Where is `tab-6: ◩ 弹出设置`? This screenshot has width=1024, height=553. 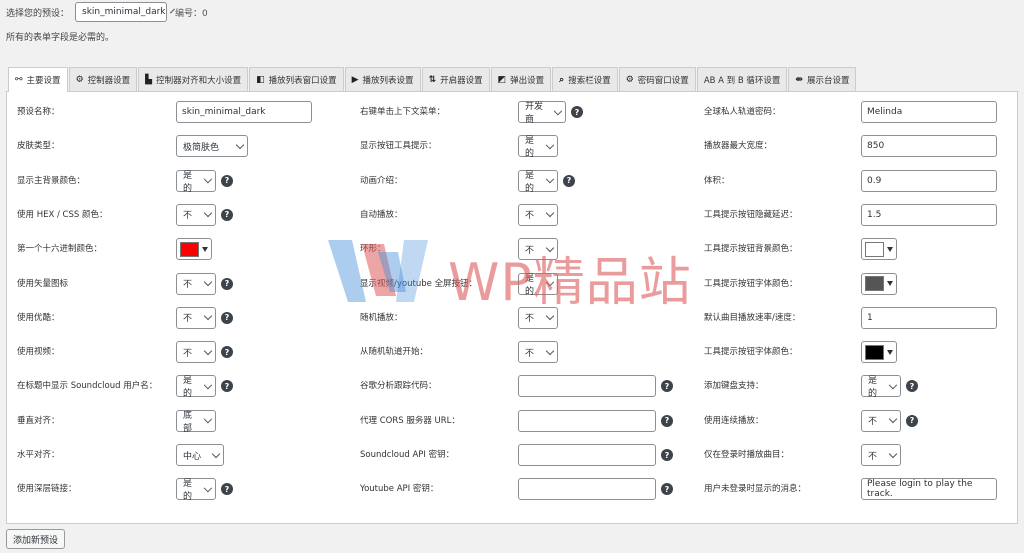
tab-6: ◩ 弹出设置 is located at coordinates (521, 79).